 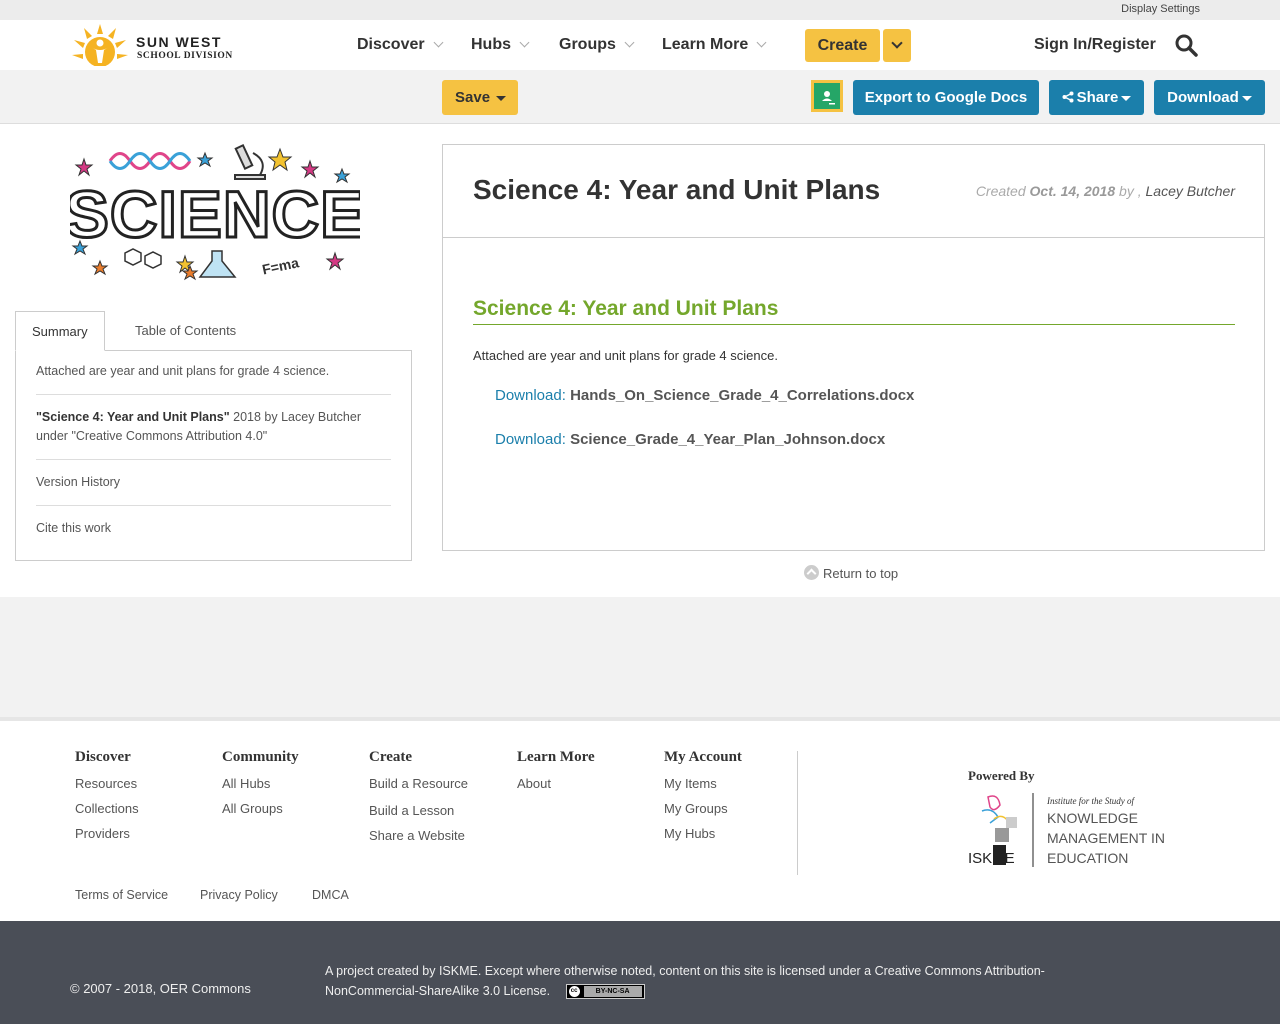 I want to click on classroom-person-icon, so click(x=828, y=98).